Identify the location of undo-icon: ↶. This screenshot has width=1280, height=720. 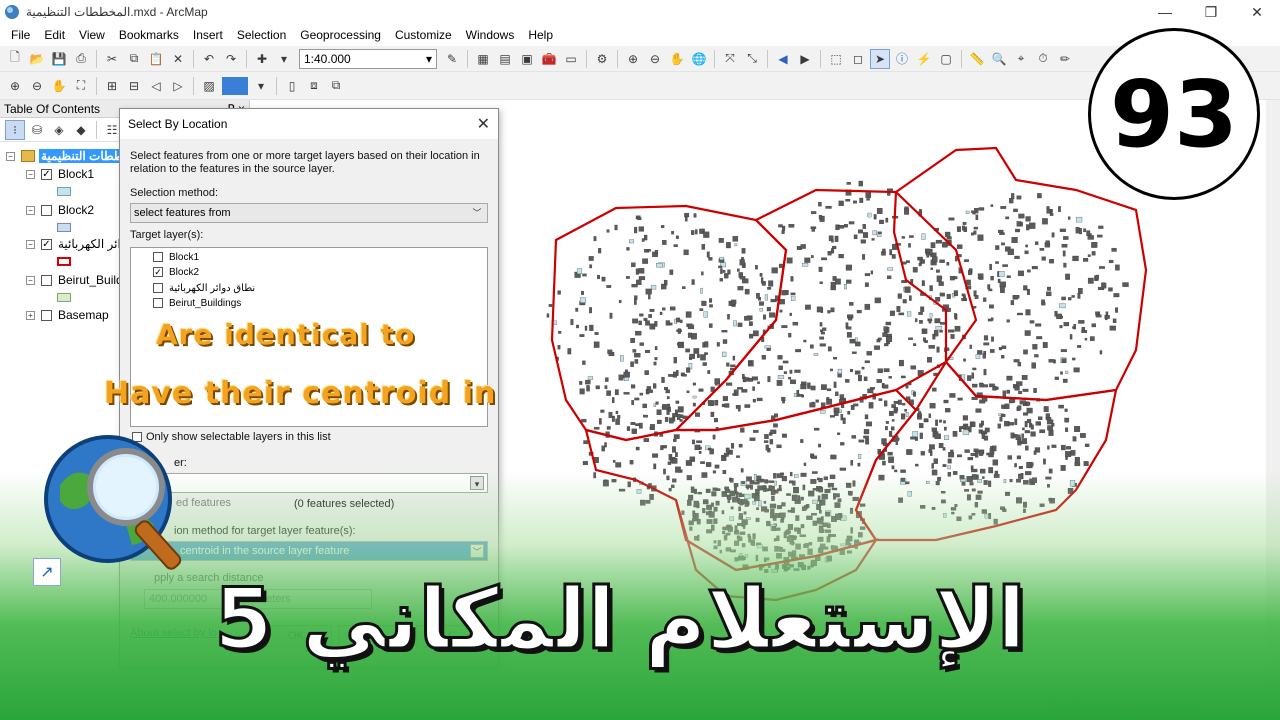
(209, 59).